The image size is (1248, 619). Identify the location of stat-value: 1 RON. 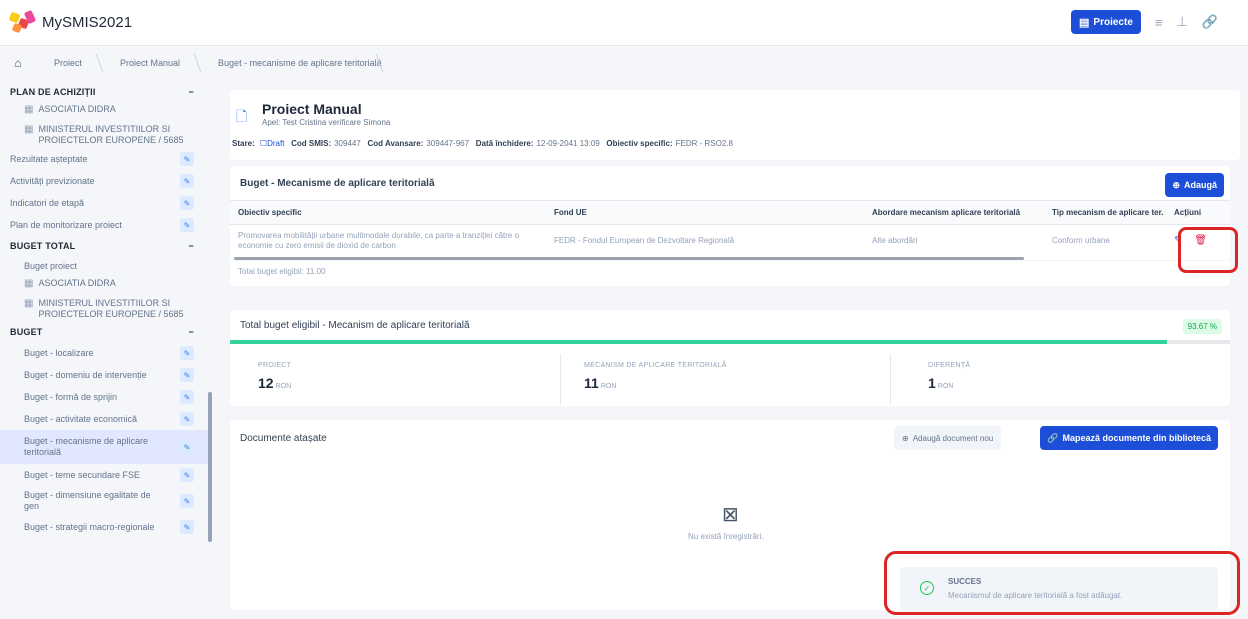
(949, 383).